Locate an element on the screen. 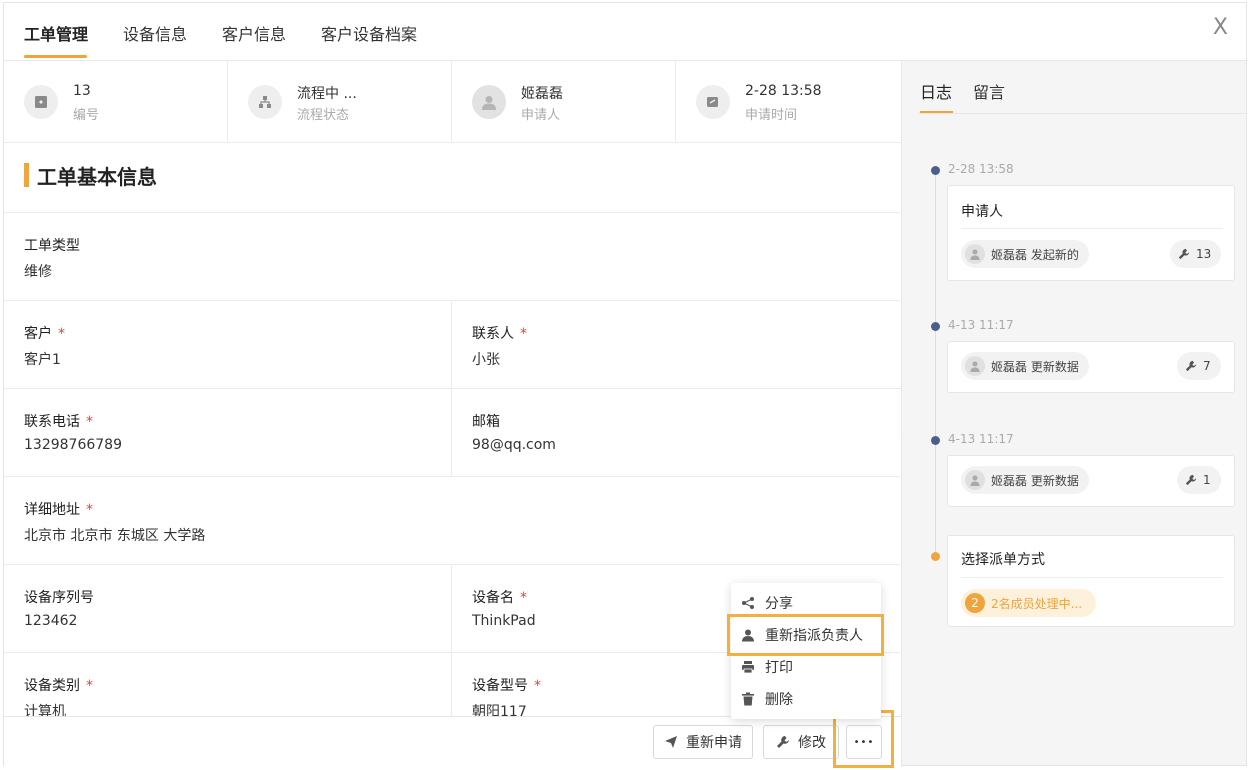 The height and width of the screenshot is (770, 1250). reapply-button-label: 重新申请 is located at coordinates (714, 743).